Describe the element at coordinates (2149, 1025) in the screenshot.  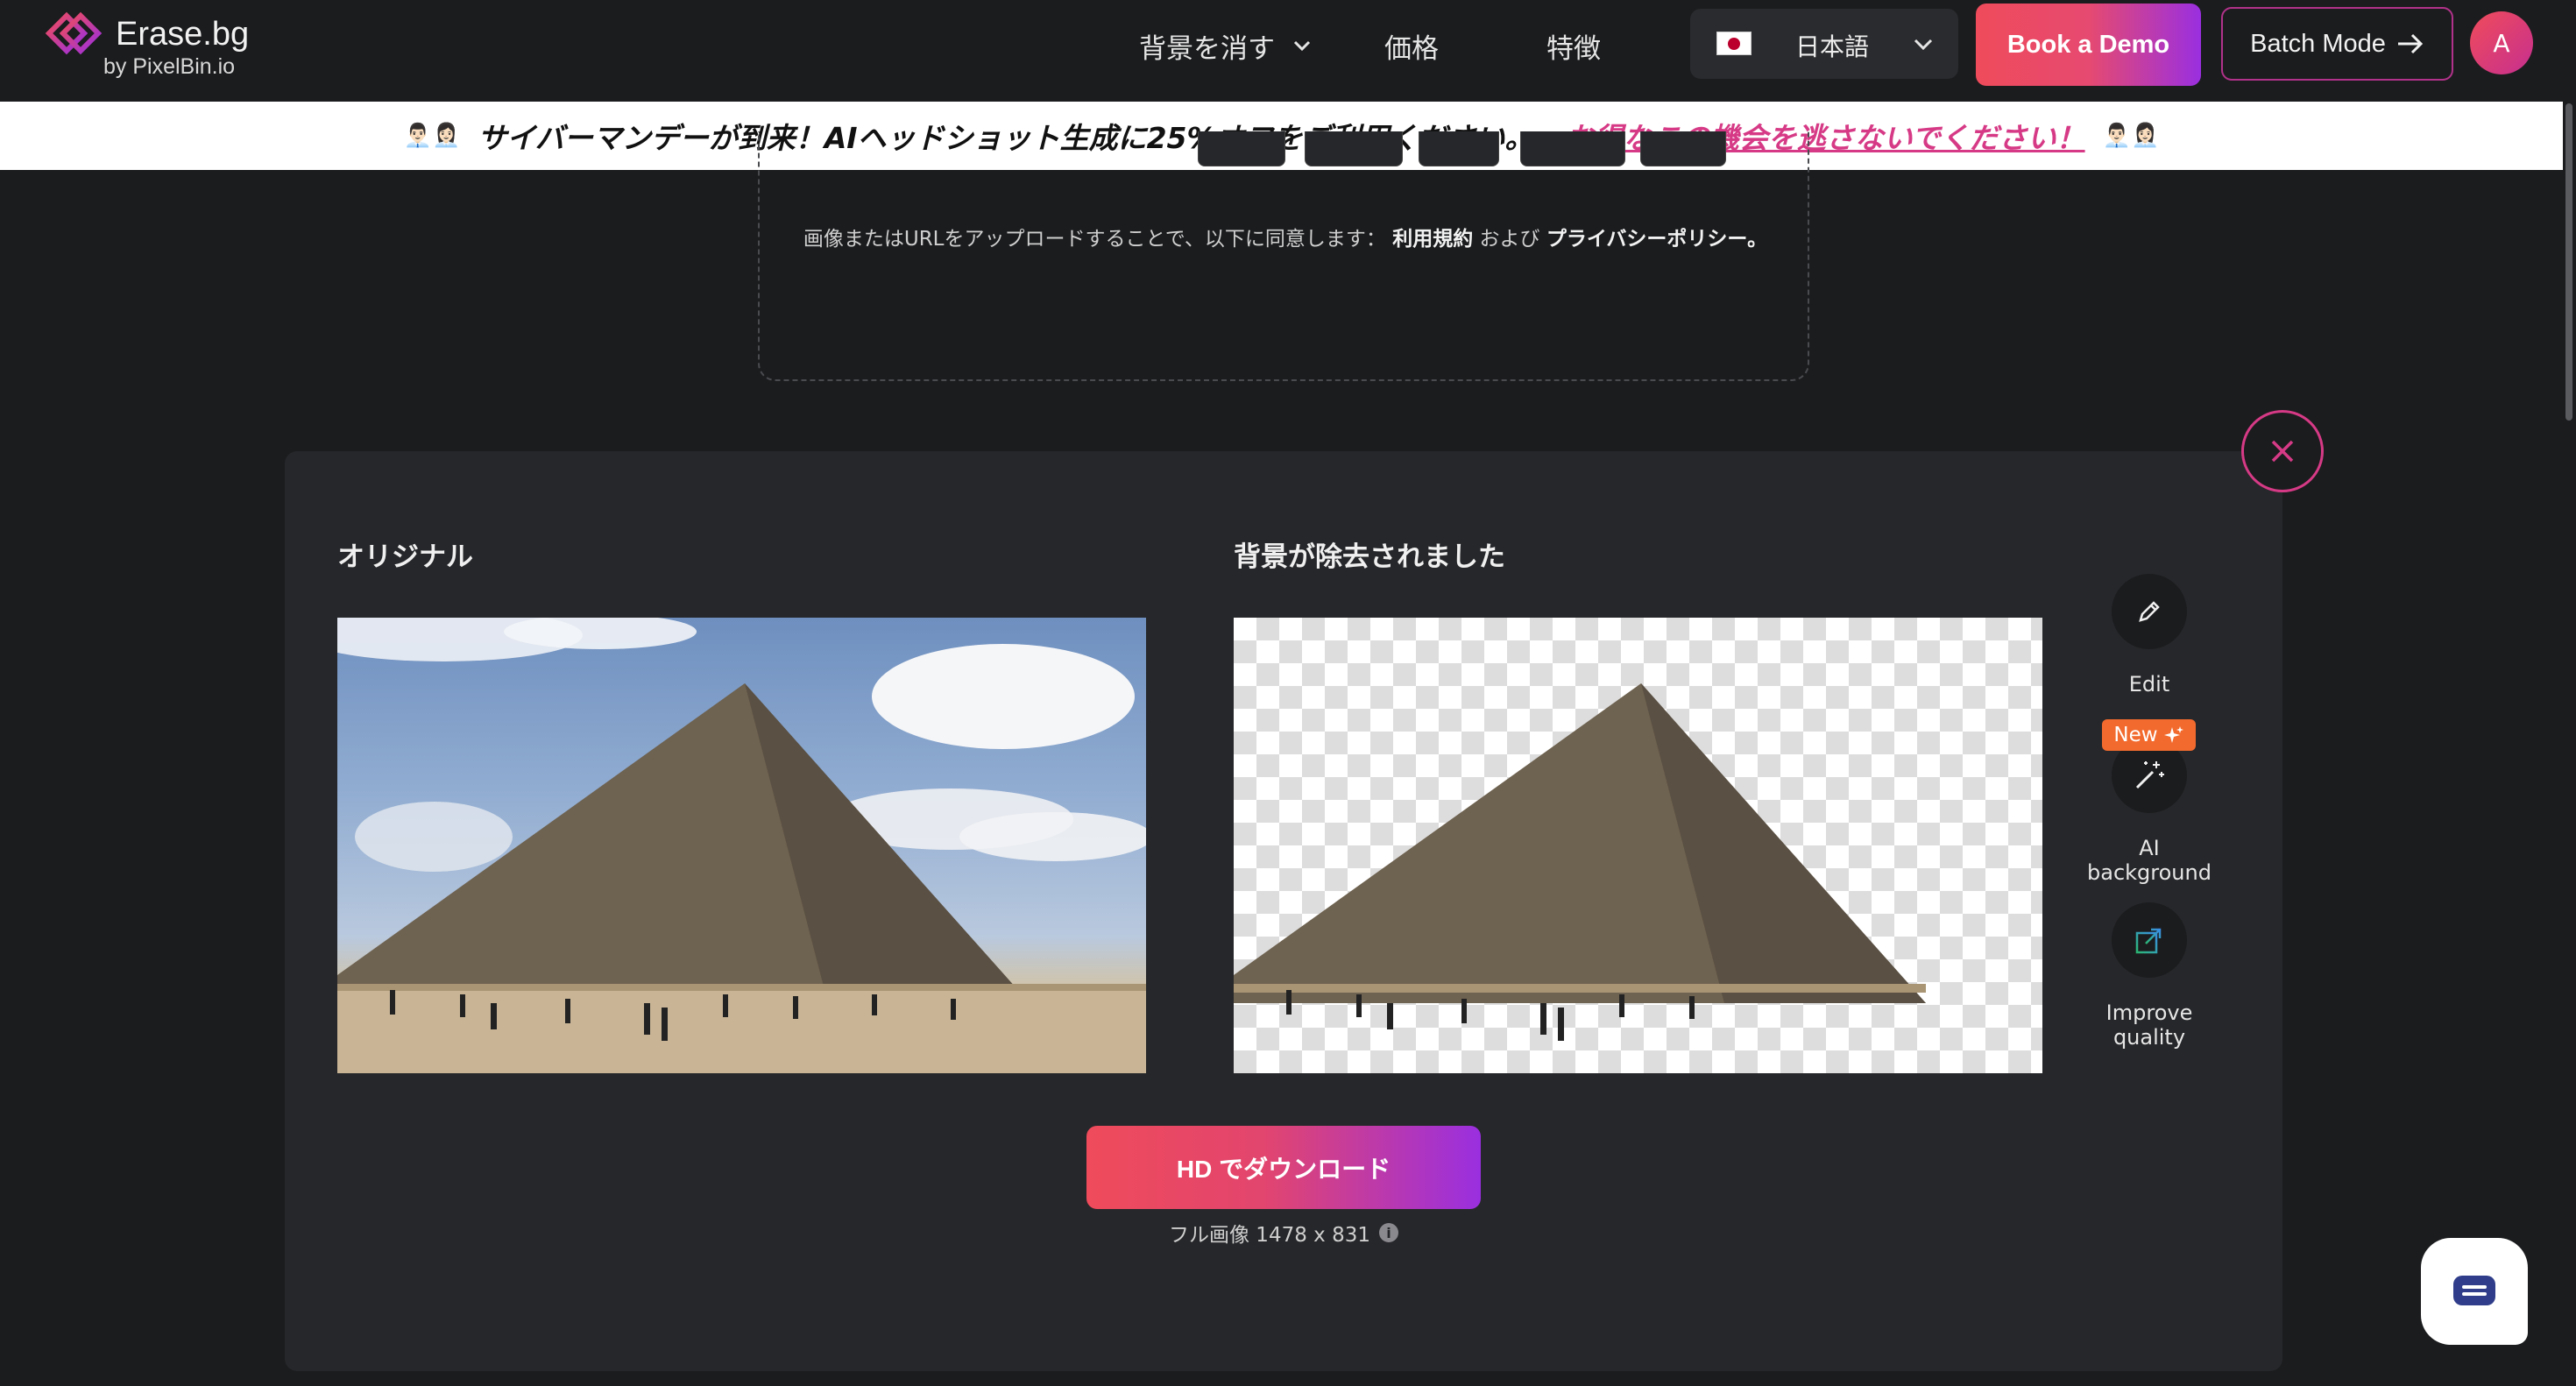
I see `improve-quality-tool-label: Improve quality` at that location.